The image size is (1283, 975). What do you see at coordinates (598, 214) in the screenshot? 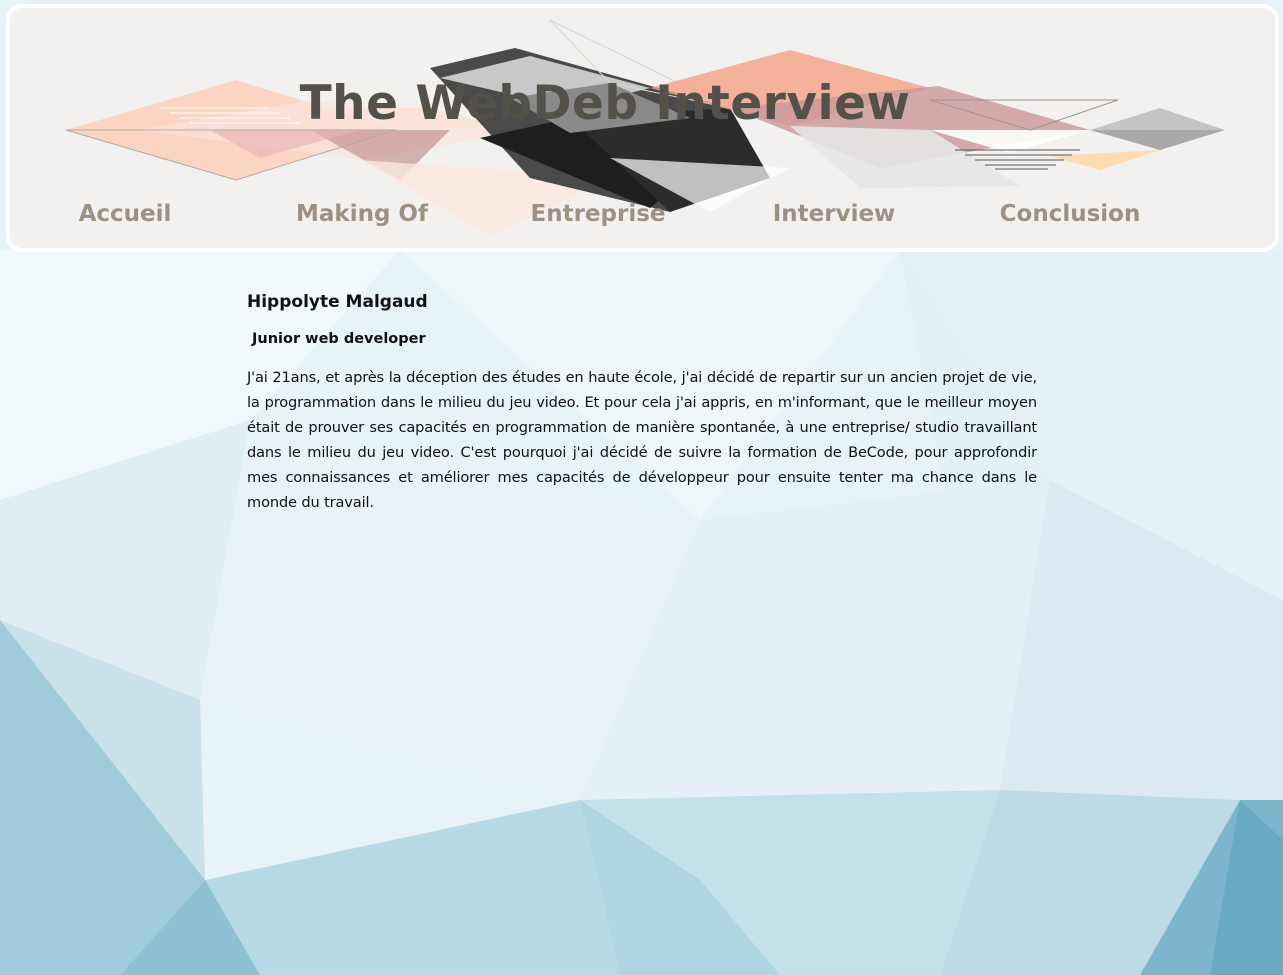
I see `nav-item-entreprise: Entreprise` at bounding box center [598, 214].